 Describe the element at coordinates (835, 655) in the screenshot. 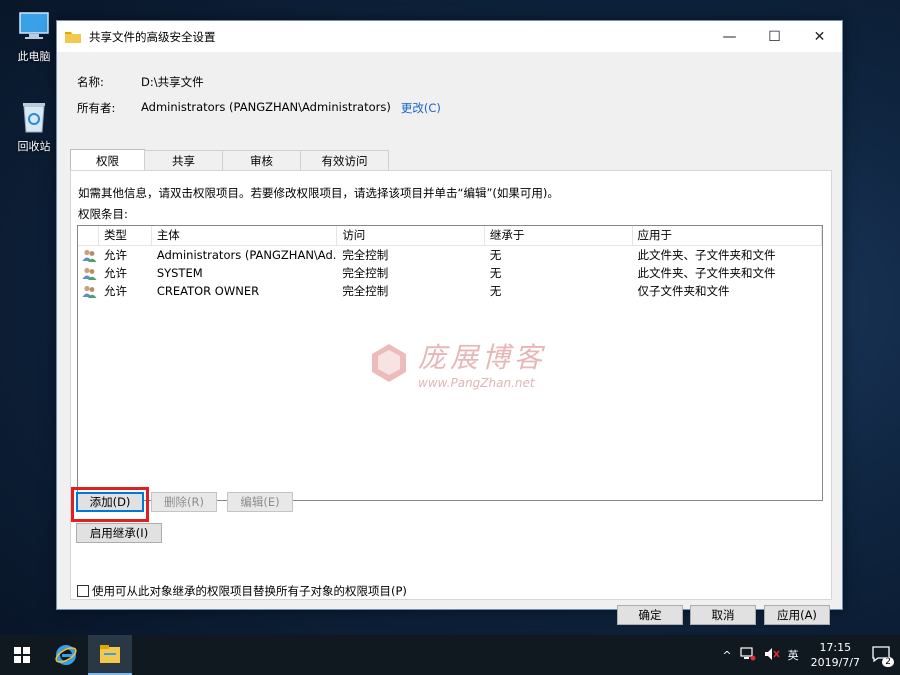

I see `clock: 17:15 2019/7/7` at that location.